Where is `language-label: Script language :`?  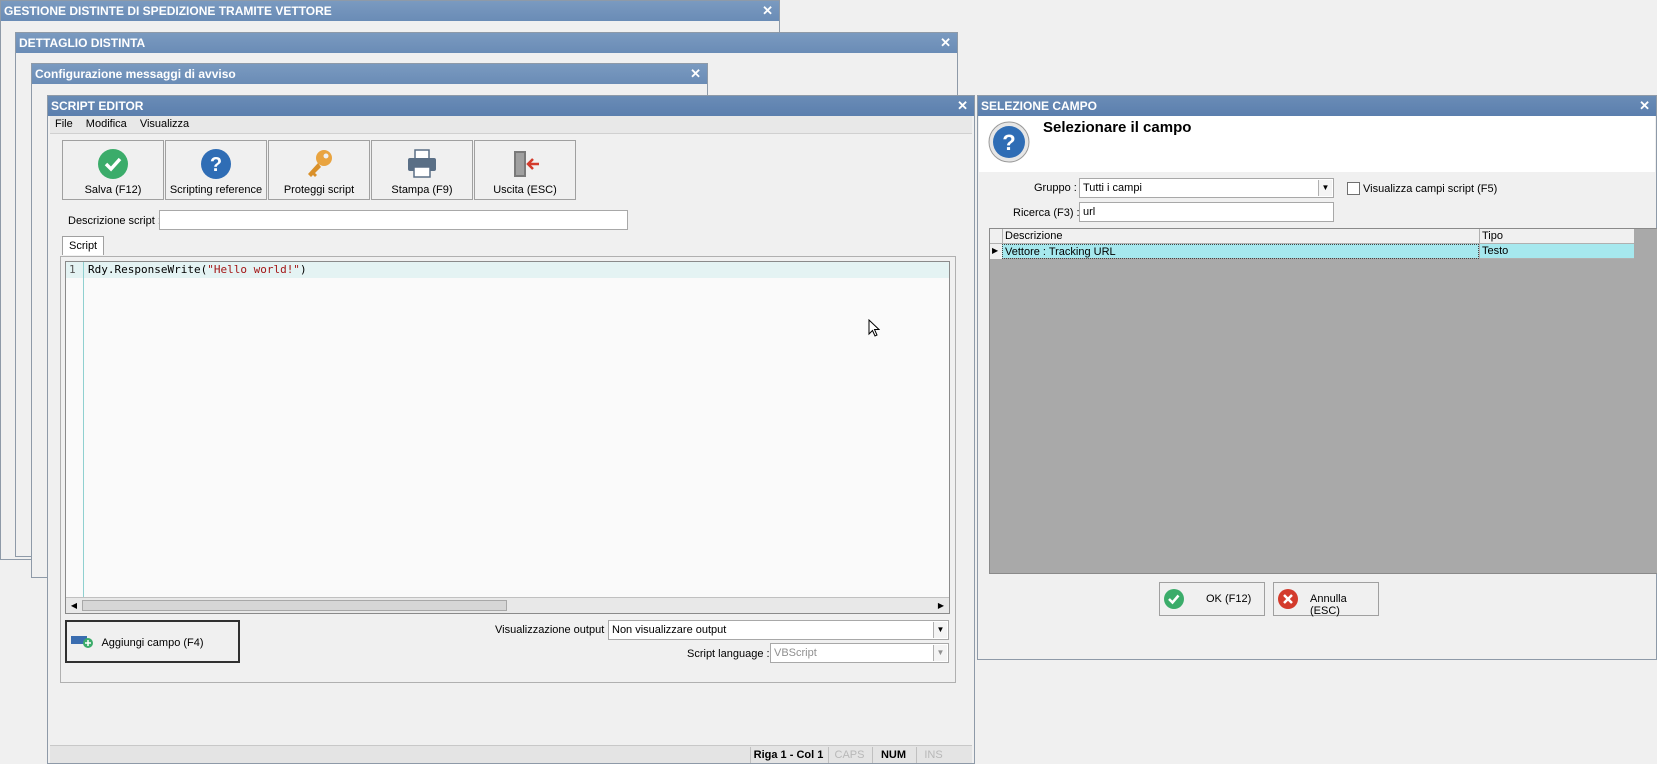 language-label: Script language : is located at coordinates (728, 654).